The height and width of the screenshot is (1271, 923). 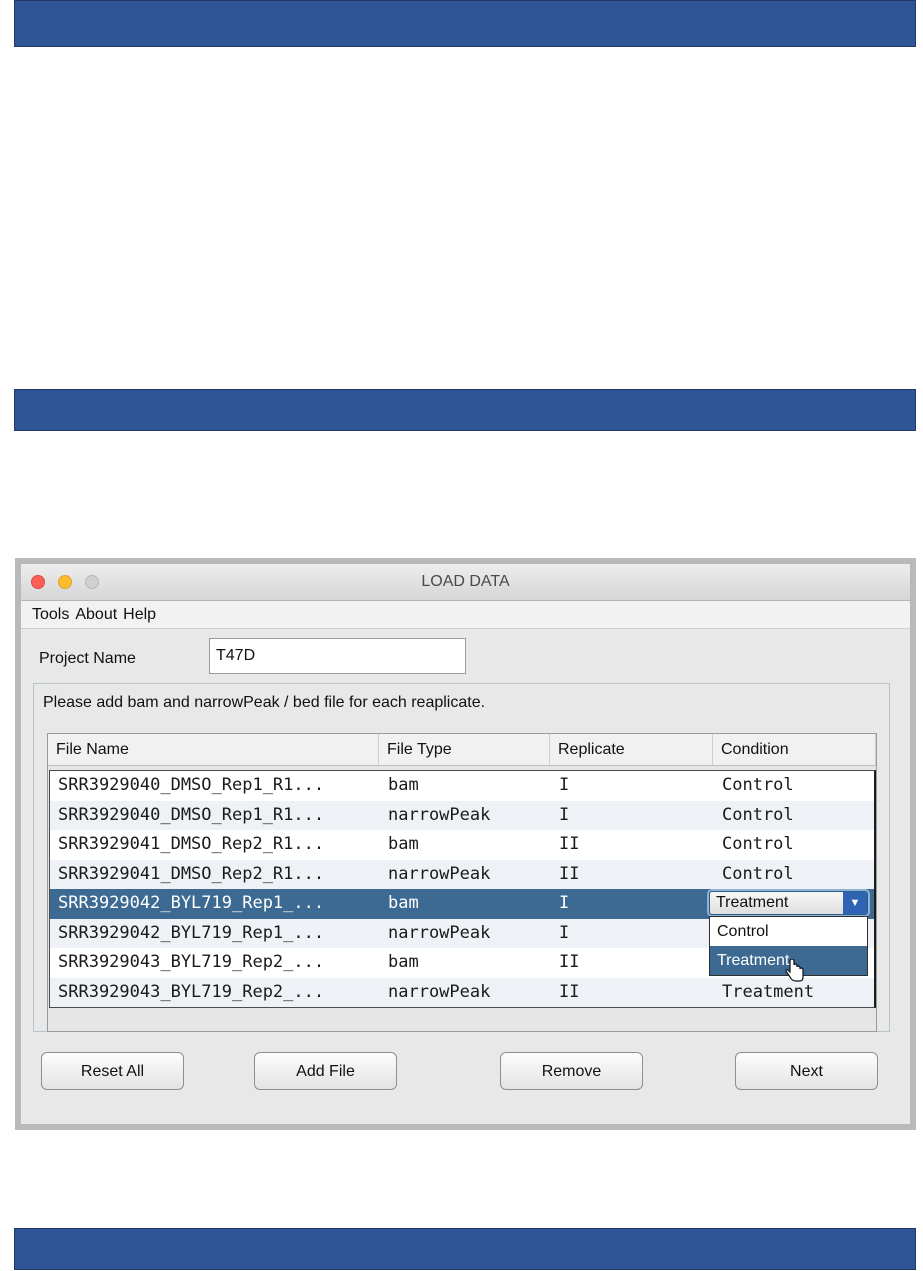 I want to click on header-band-bottom, so click(x=465, y=1249).